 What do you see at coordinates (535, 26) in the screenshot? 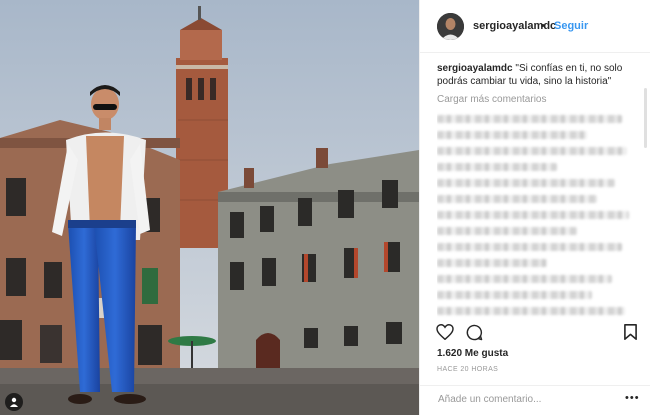
I see `post-header: sergioayalamdc • Seguir` at bounding box center [535, 26].